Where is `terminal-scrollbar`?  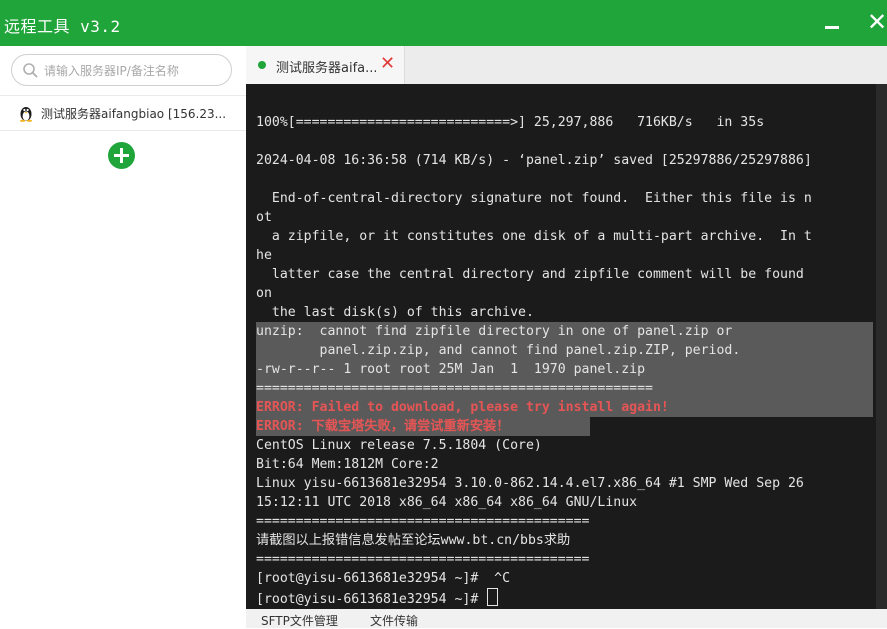
terminal-scrollbar is located at coordinates (881, 346).